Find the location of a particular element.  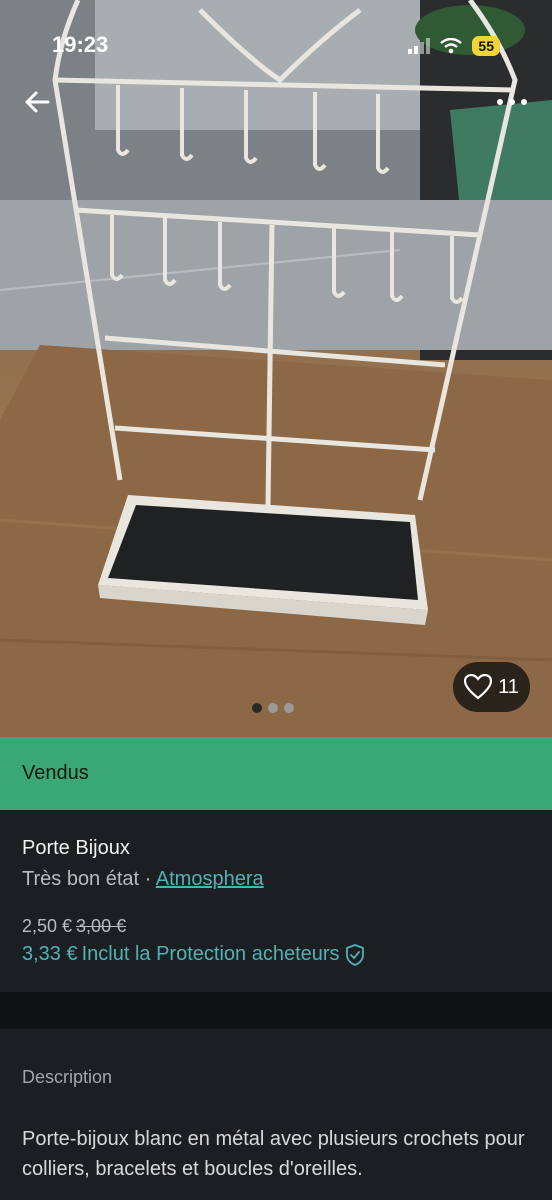

status-bar: 19:23 55 is located at coordinates (276, 46).